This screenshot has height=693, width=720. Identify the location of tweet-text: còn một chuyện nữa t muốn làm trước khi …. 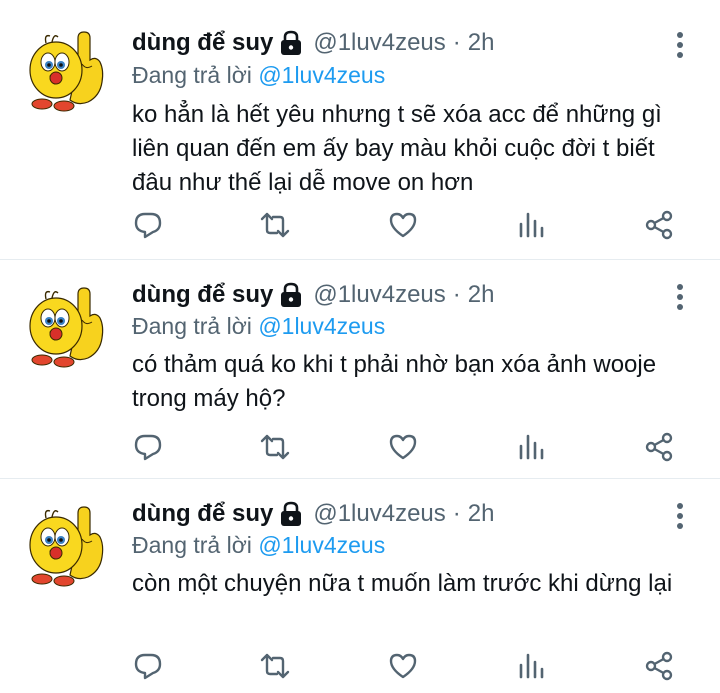
(402, 583).